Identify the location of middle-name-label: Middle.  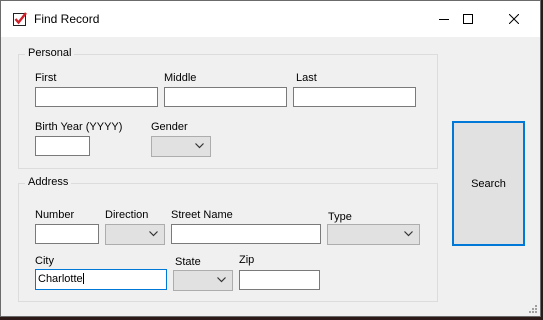
(180, 78).